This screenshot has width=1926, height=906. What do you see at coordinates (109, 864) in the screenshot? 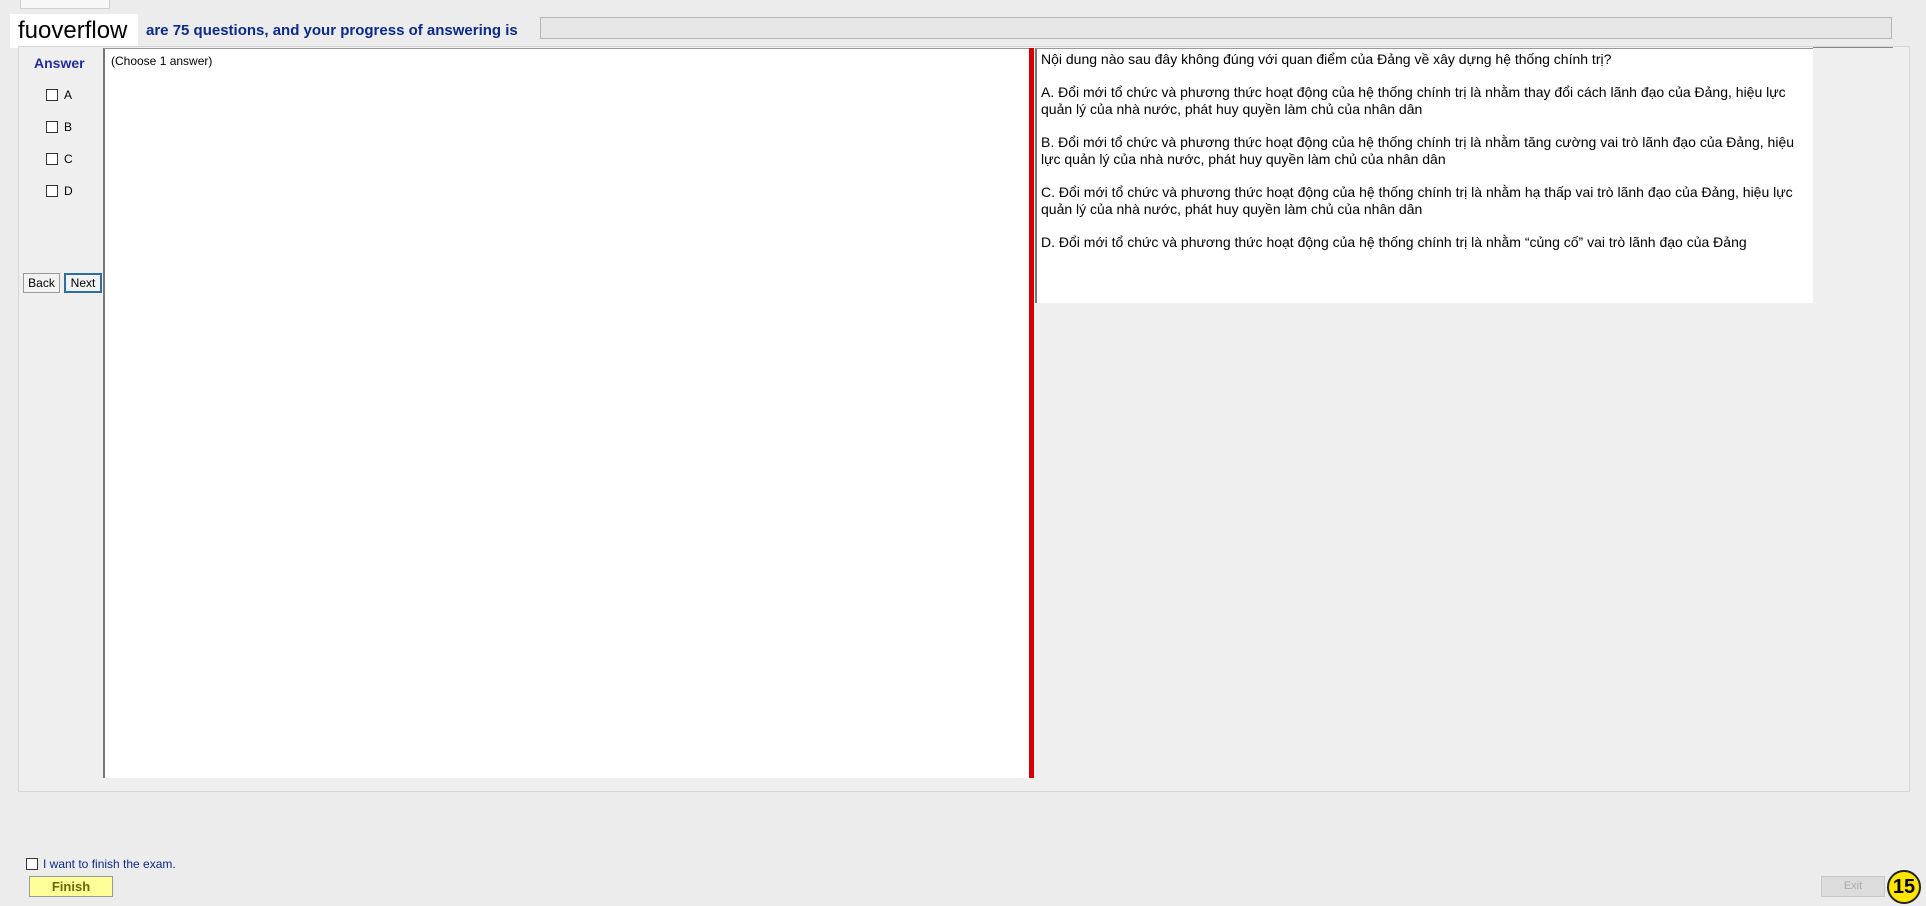
I see `finish-exam-label: I want to finish the exam.` at bounding box center [109, 864].